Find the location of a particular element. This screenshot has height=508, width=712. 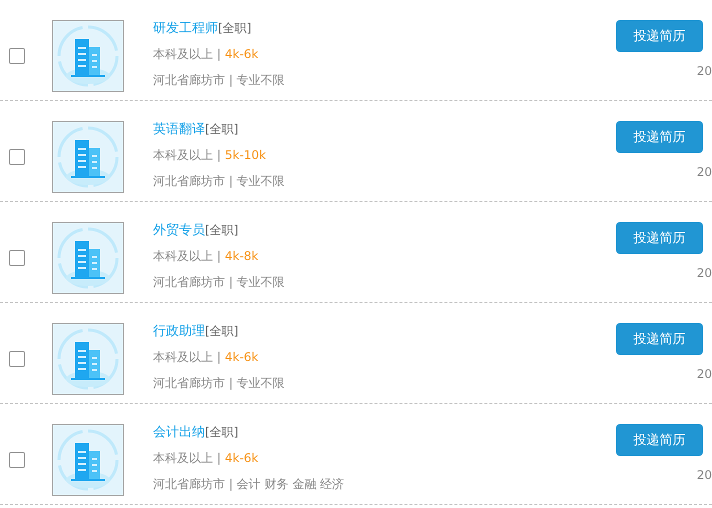

job-title-link: 英语翻译 is located at coordinates (179, 129).